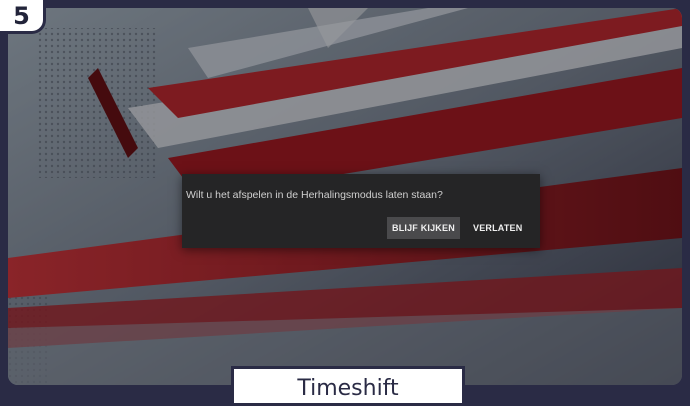 The image size is (690, 406). Describe the element at coordinates (497, 228) in the screenshot. I see `leave-button: VERLATEN` at that location.